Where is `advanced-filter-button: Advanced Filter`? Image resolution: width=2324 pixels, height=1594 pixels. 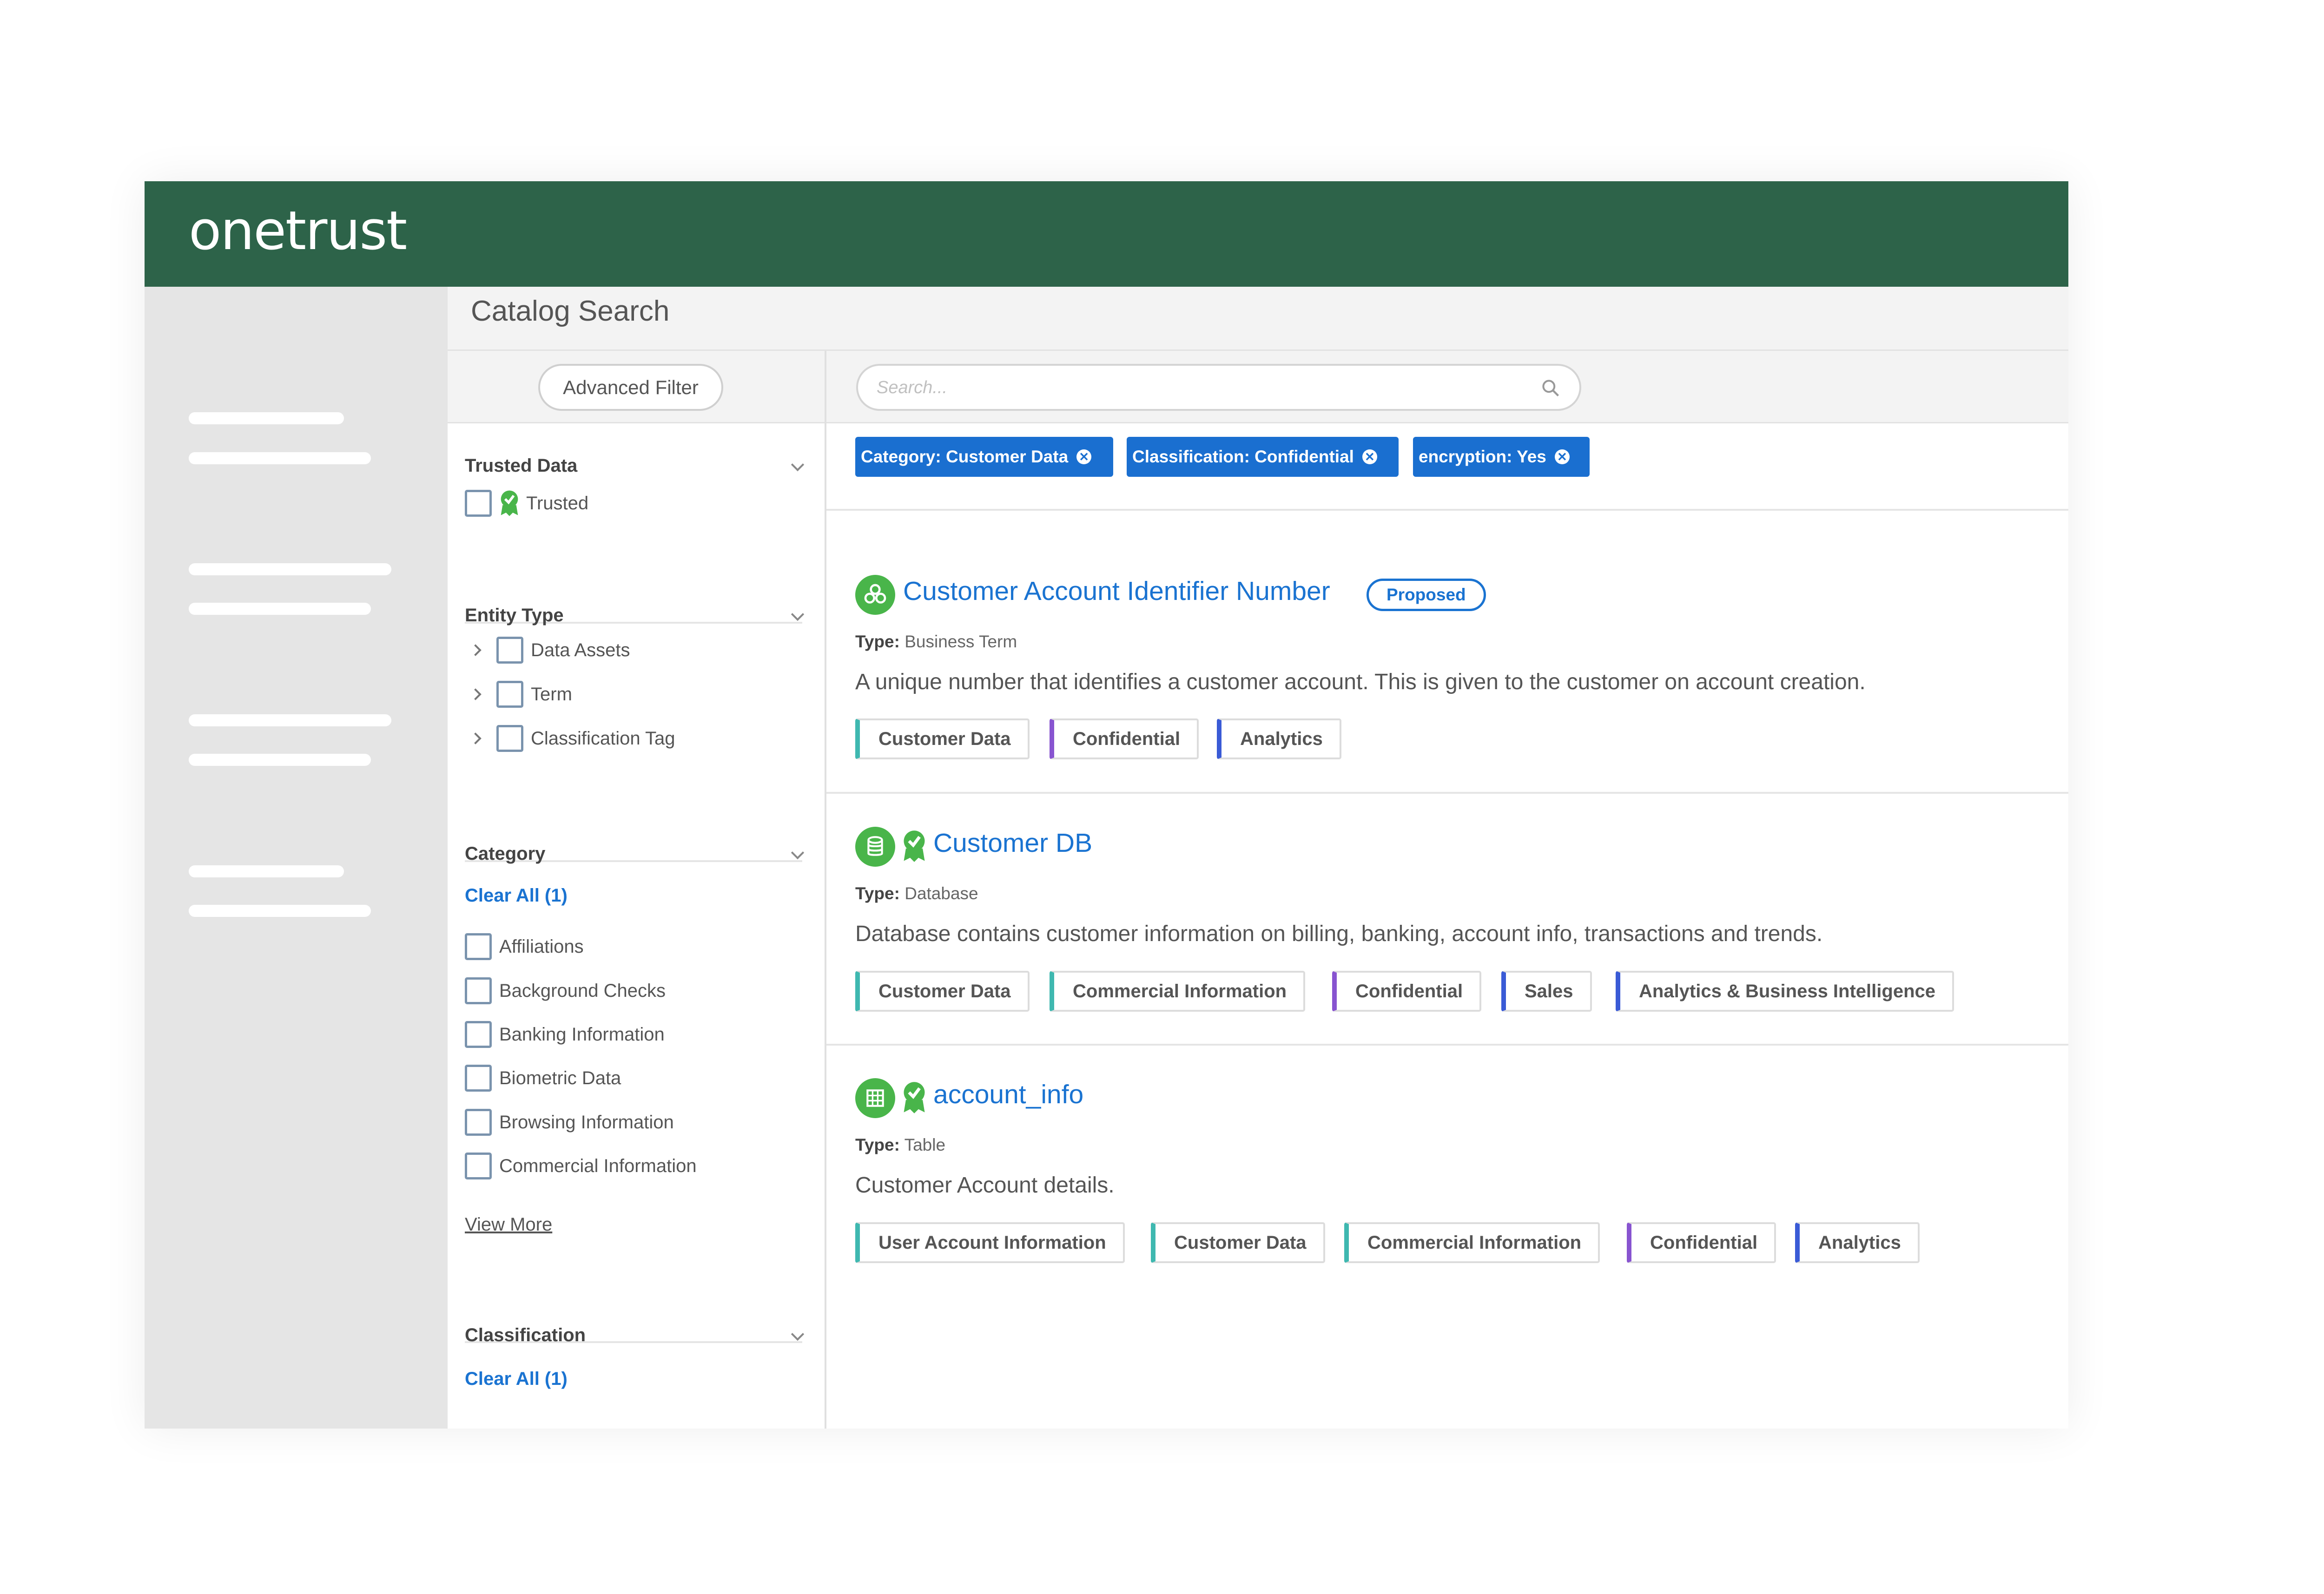
advanced-filter-button: Advanced Filter is located at coordinates (630, 387).